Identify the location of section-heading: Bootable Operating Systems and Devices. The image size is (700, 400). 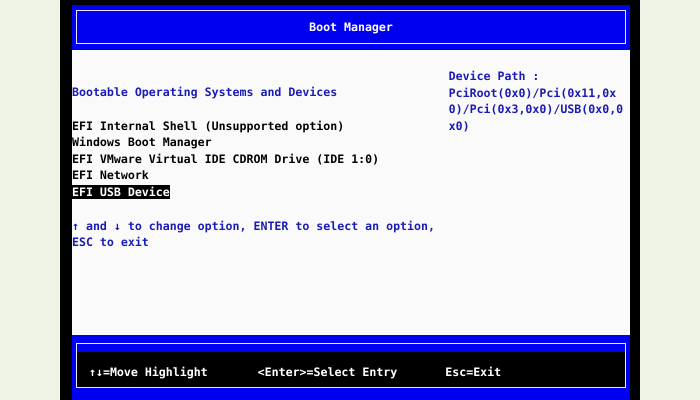
(205, 92).